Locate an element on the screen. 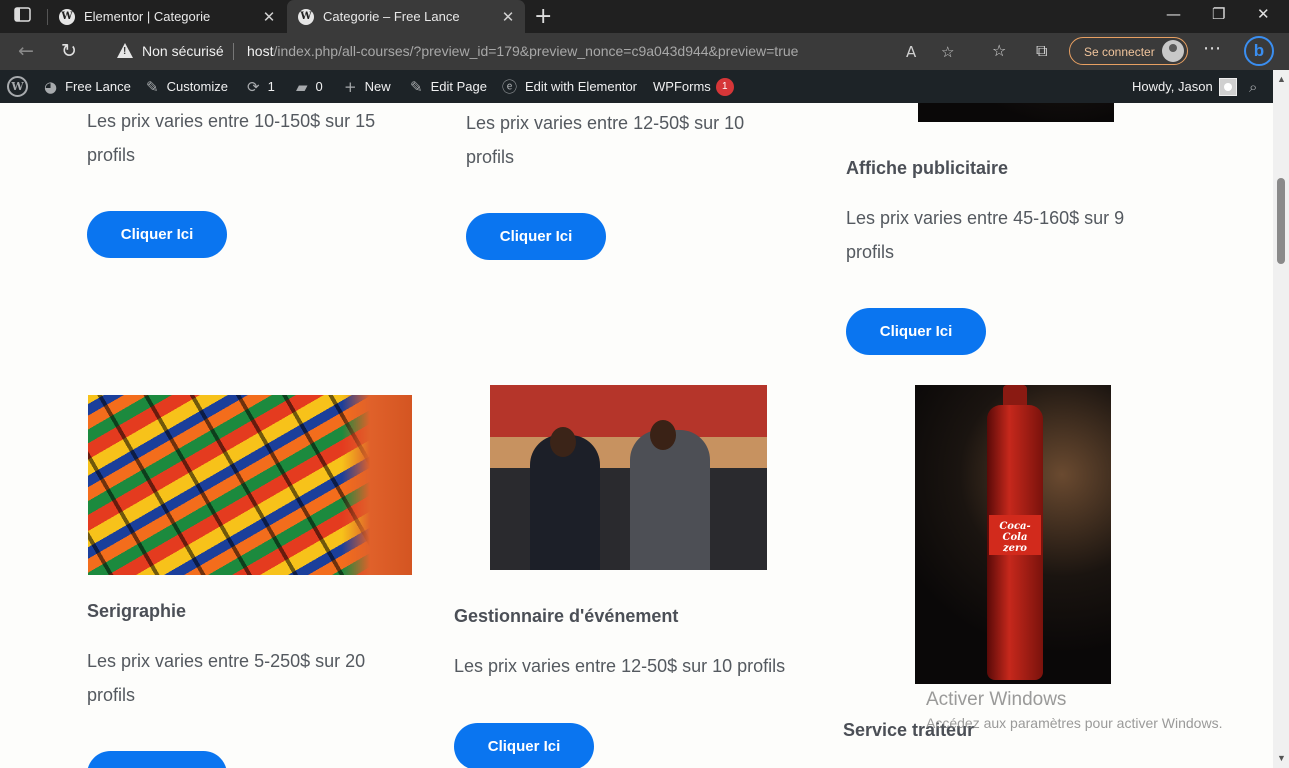 Image resolution: width=1289 pixels, height=768 pixels. edit-page-link: ✎ Edit Page is located at coordinates (448, 86).